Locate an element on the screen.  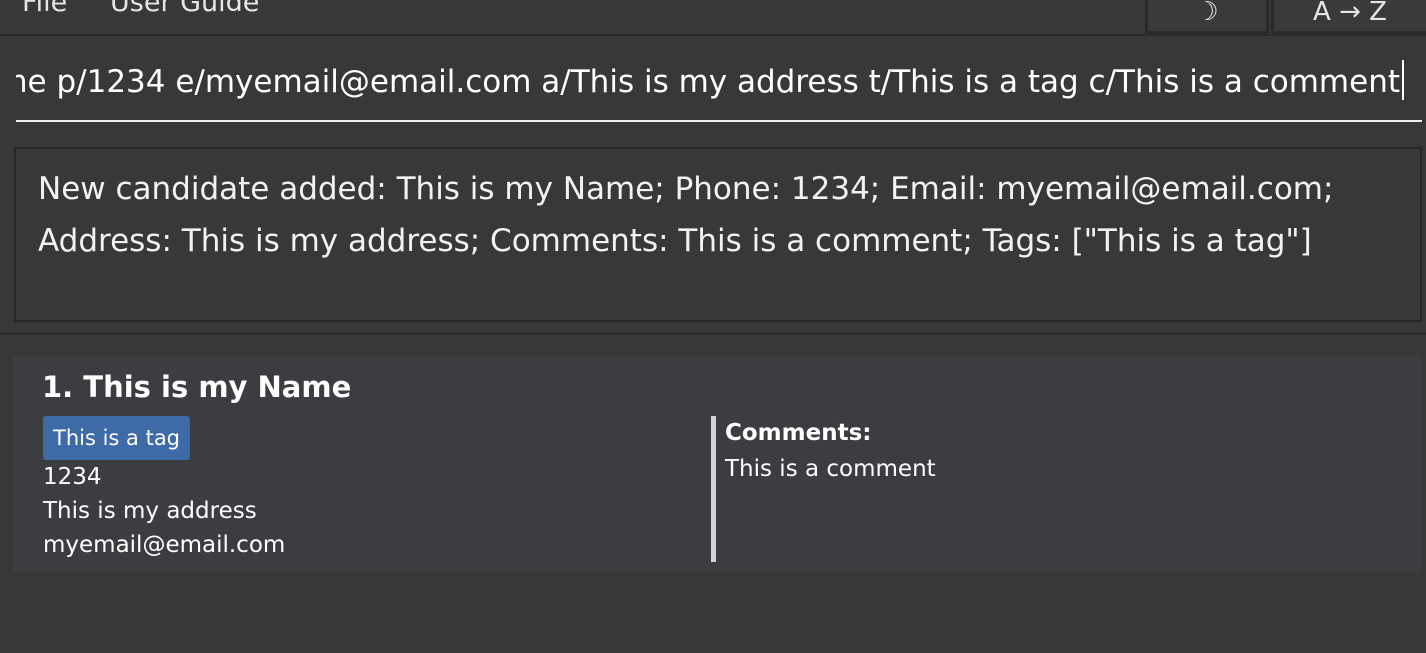
theme-toggle-button: ☽ is located at coordinates (1207, 17).